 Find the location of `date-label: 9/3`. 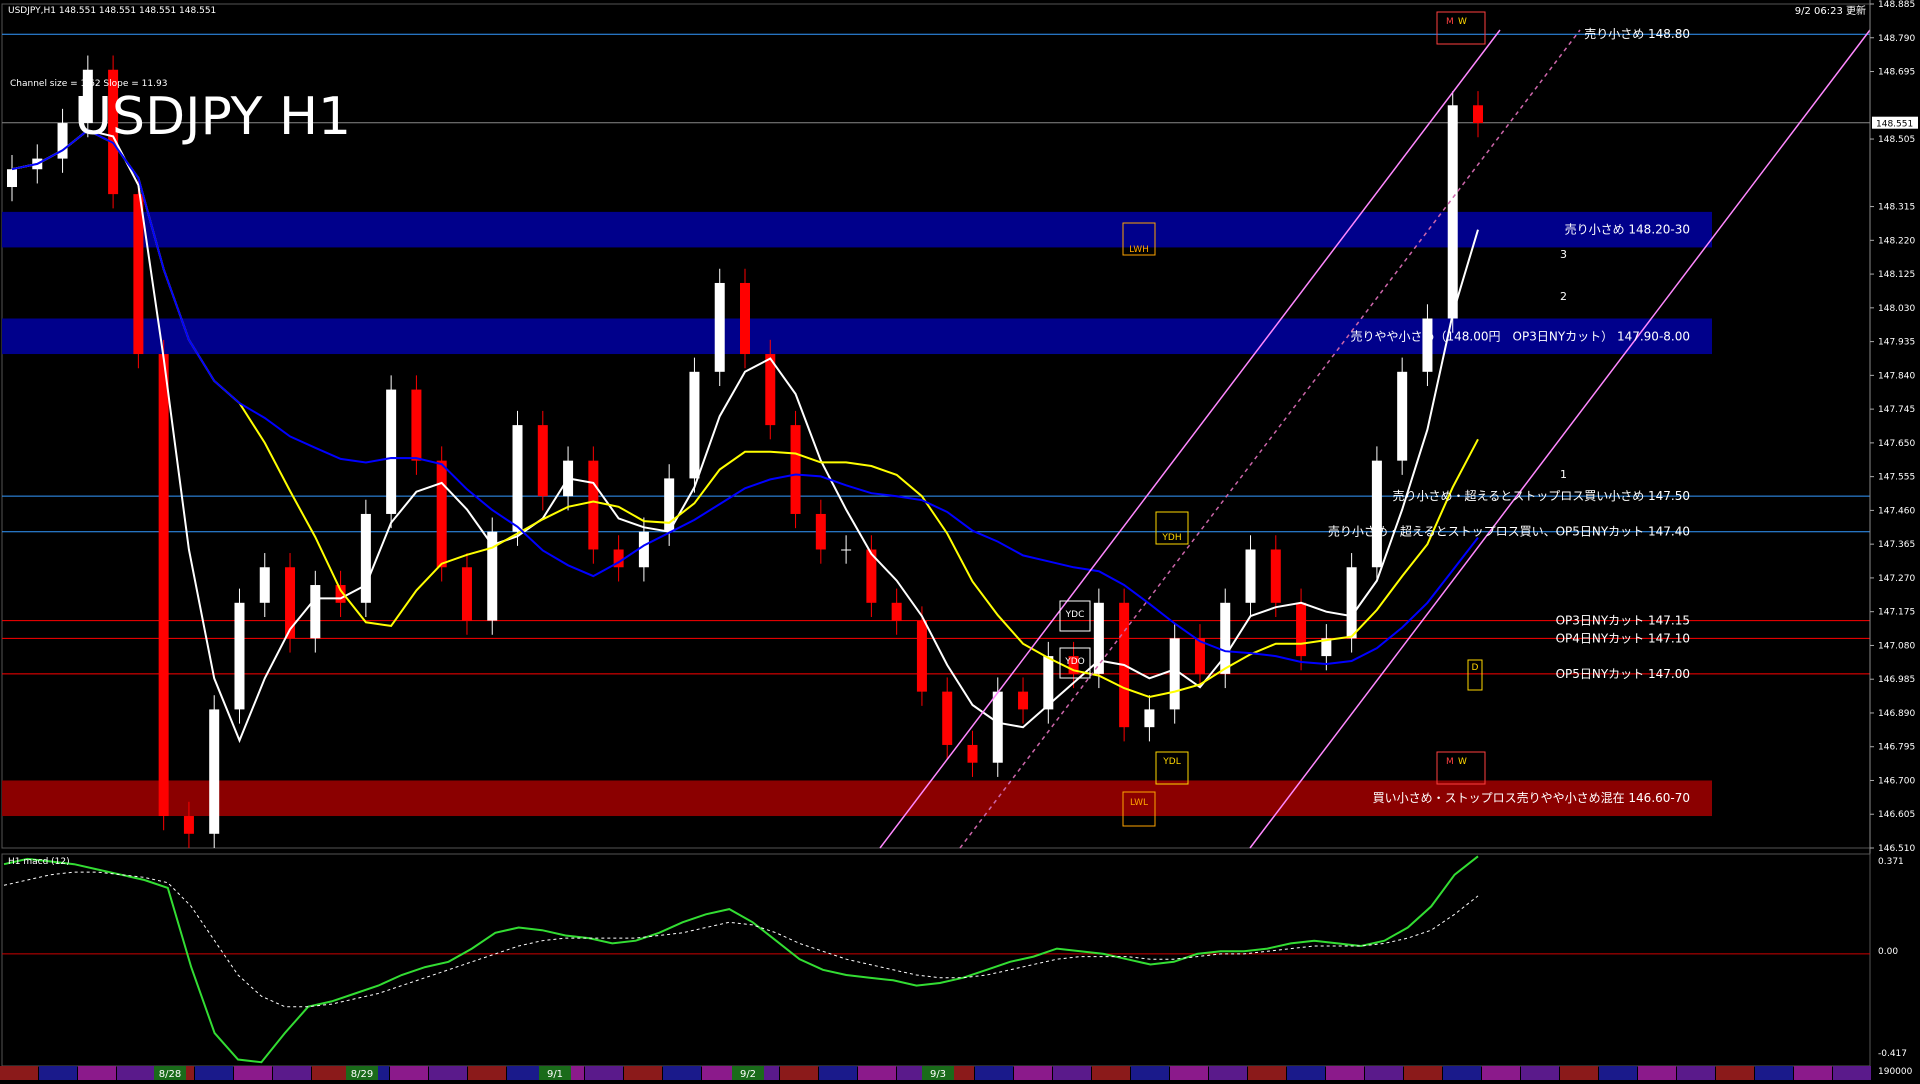

date-label: 9/3 is located at coordinates (938, 1074).